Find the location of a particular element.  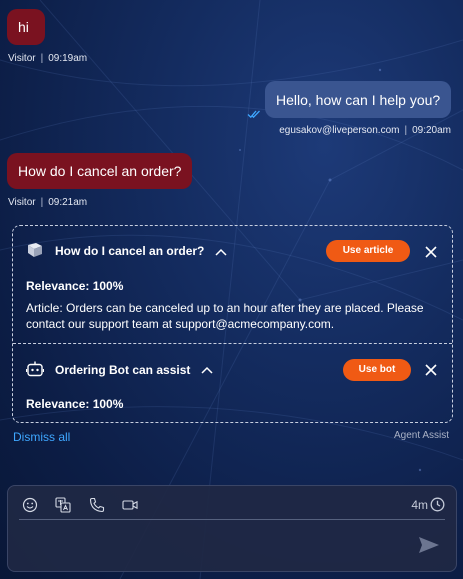

card-divider is located at coordinates (232, 343).